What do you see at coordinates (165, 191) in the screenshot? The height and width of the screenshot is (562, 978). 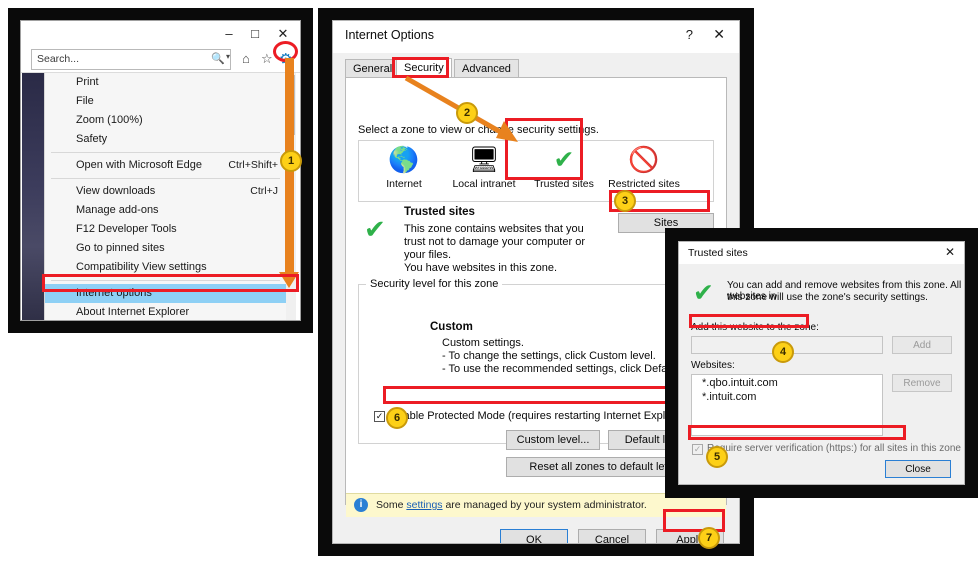 I see `menu-item-view-downloads: View downloads Ctrl+J` at bounding box center [165, 191].